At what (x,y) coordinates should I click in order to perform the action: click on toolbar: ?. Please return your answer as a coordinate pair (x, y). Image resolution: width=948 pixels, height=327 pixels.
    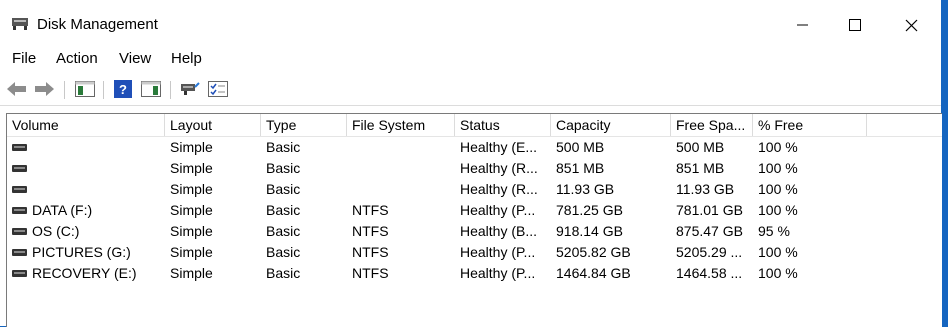
    Looking at the image, I should click on (470, 90).